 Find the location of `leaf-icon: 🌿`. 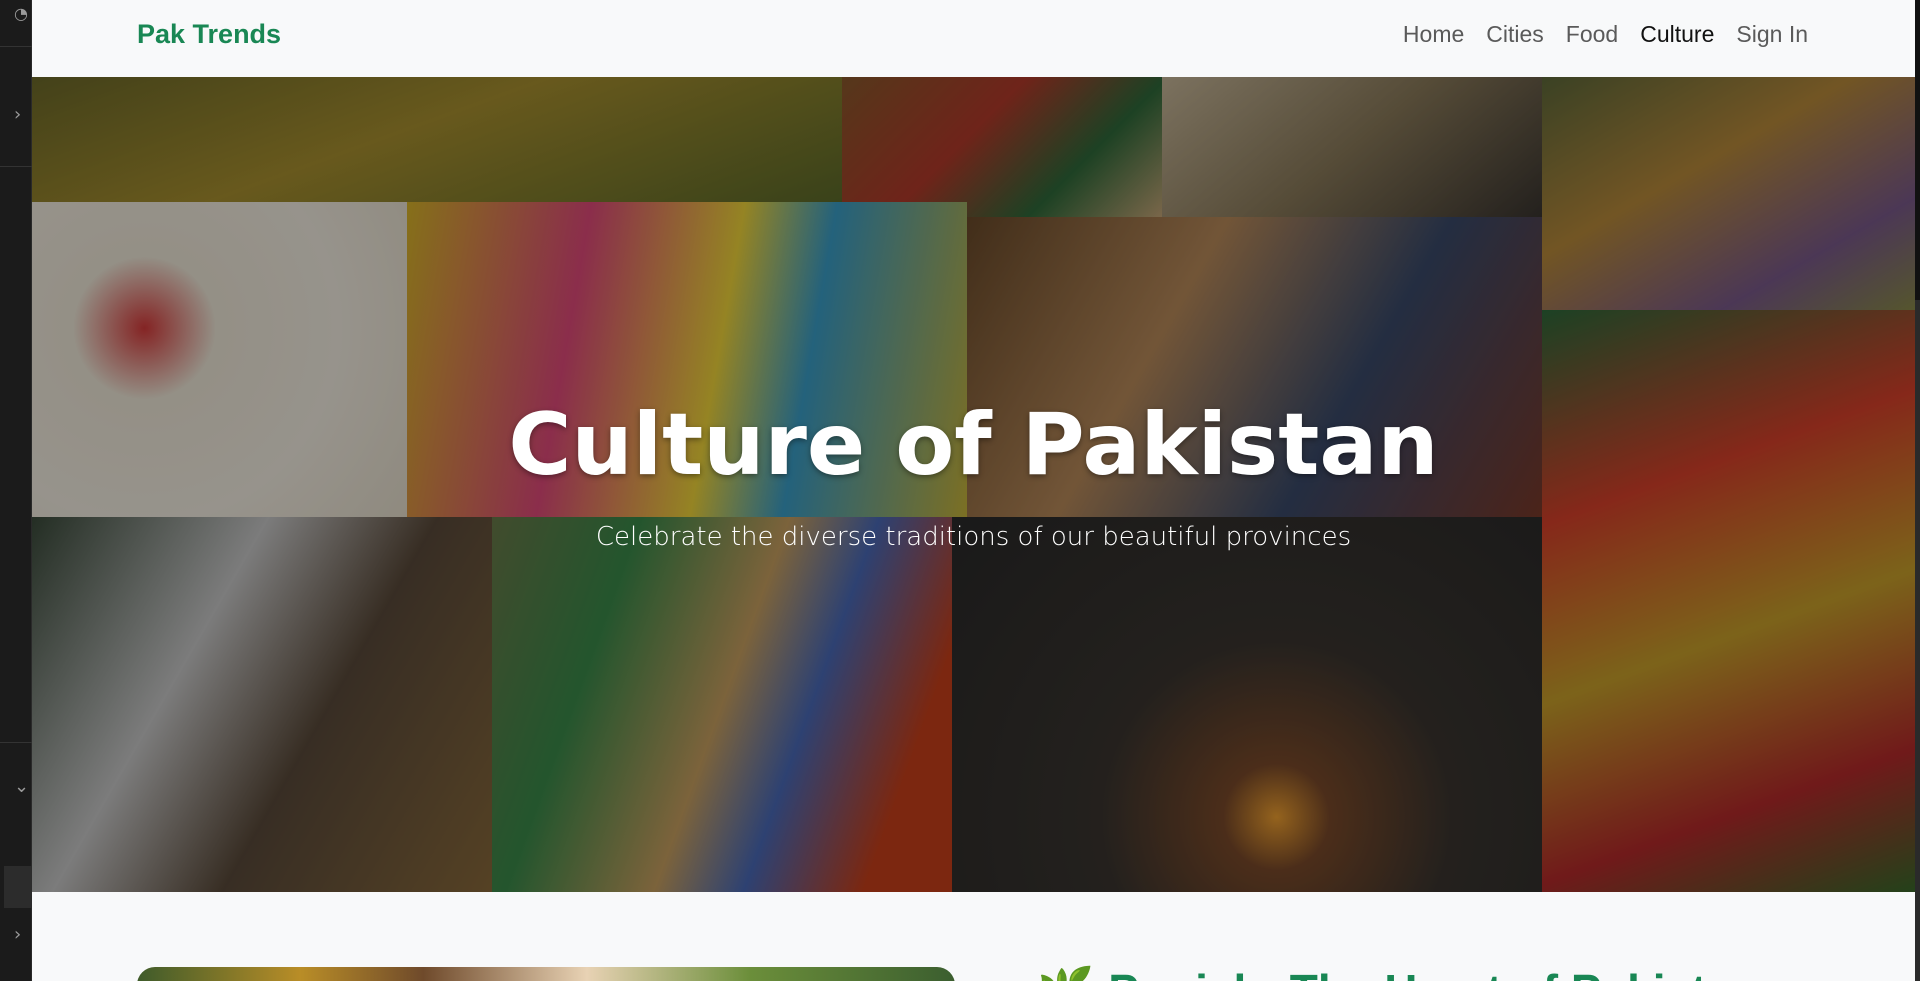

leaf-icon: 🌿 is located at coordinates (1065, 973).